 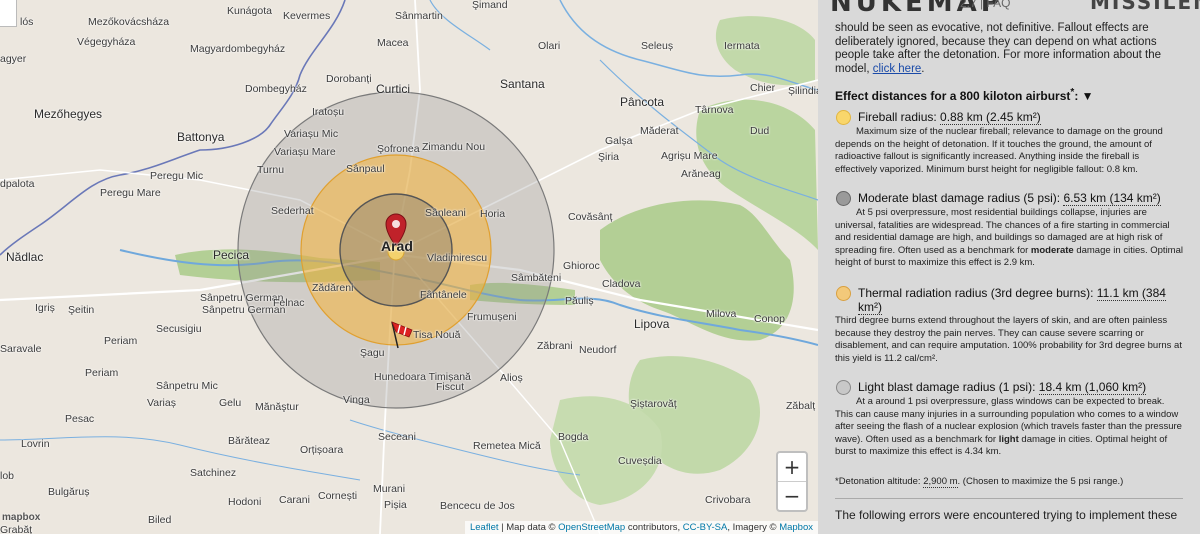 I want to click on place-label: Mezőkovácsháza, so click(x=129, y=22).